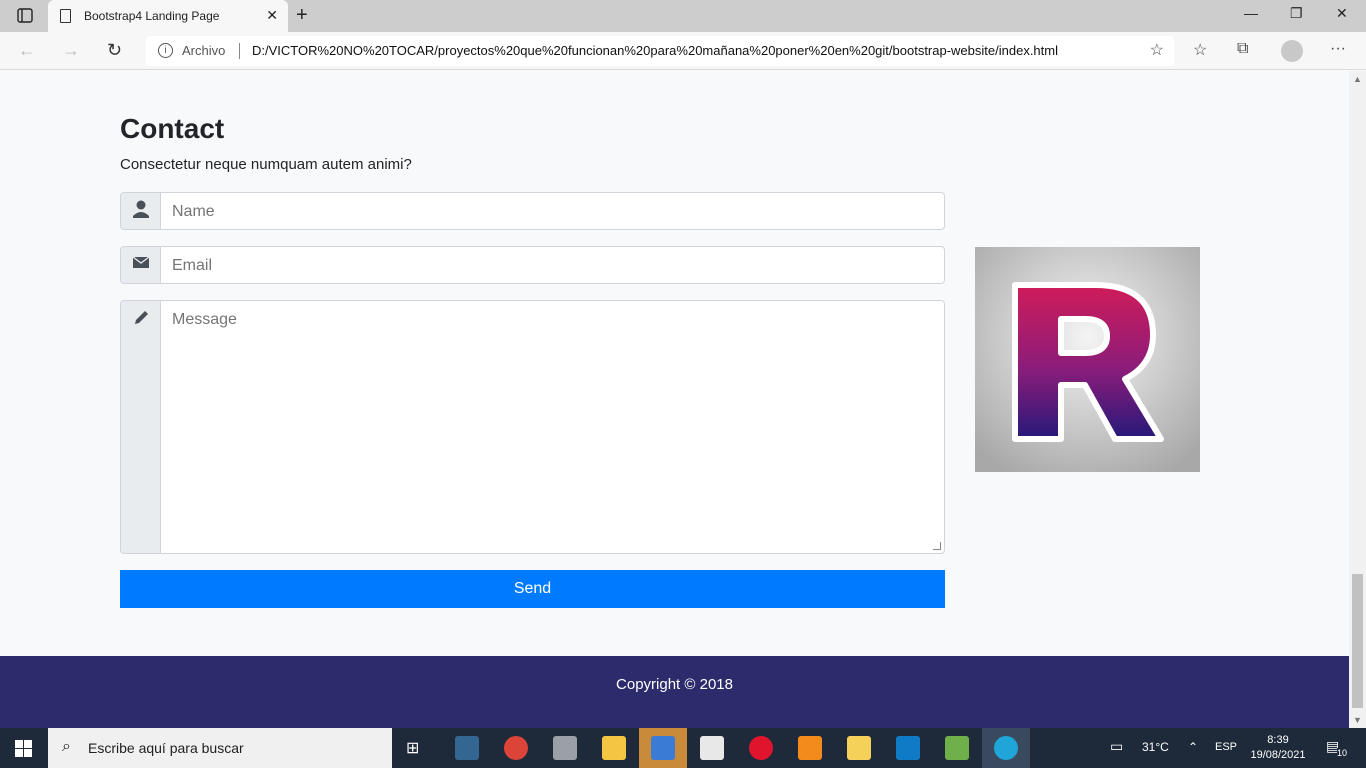  I want to click on postgres-icon, so click(467, 748).